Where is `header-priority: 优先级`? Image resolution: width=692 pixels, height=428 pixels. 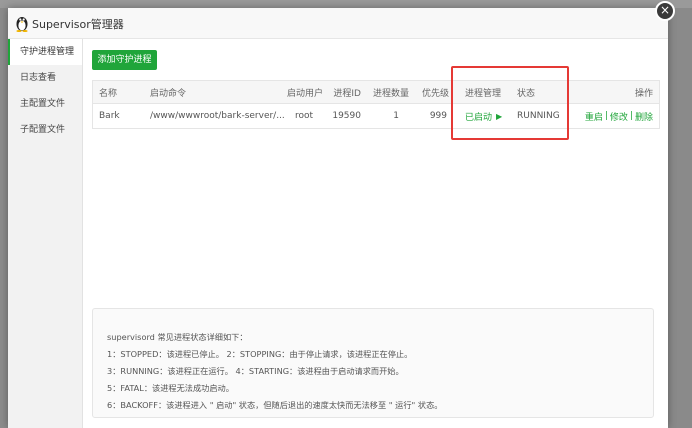
header-priority: 优先级 is located at coordinates (435, 93).